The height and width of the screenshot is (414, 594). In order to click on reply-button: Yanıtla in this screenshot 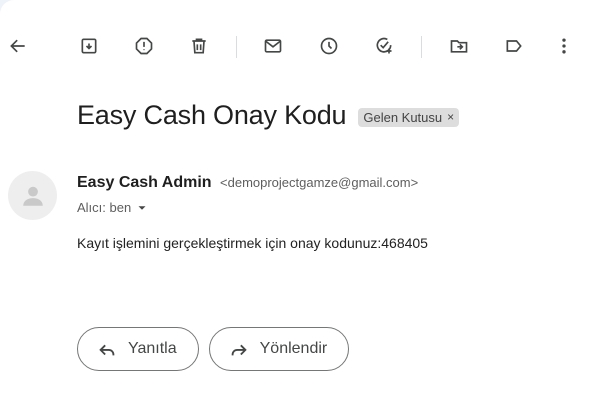, I will do `click(138, 349)`.